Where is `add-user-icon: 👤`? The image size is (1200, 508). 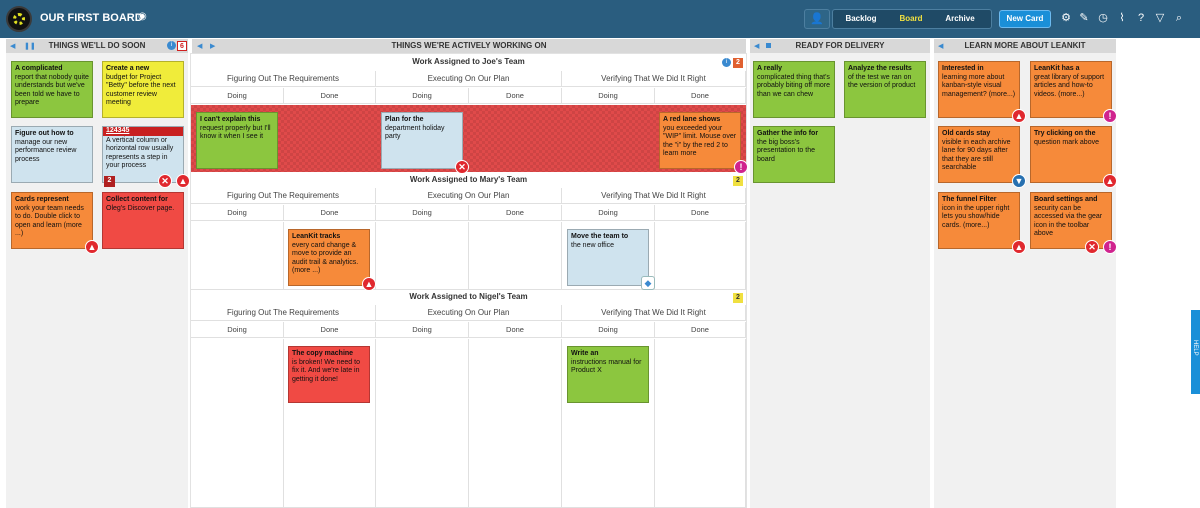 add-user-icon: 👤 is located at coordinates (817, 19).